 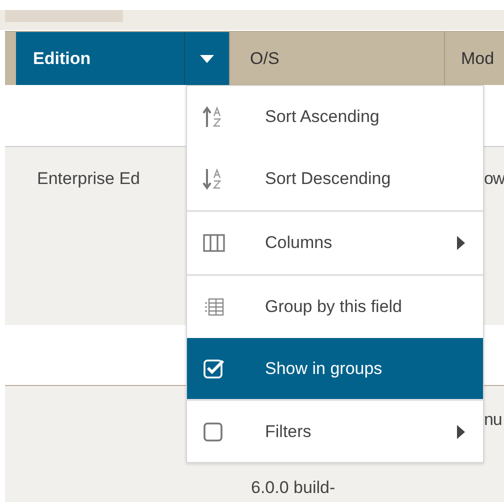 What do you see at coordinates (335, 243) in the screenshot?
I see `menu-item: Columns` at bounding box center [335, 243].